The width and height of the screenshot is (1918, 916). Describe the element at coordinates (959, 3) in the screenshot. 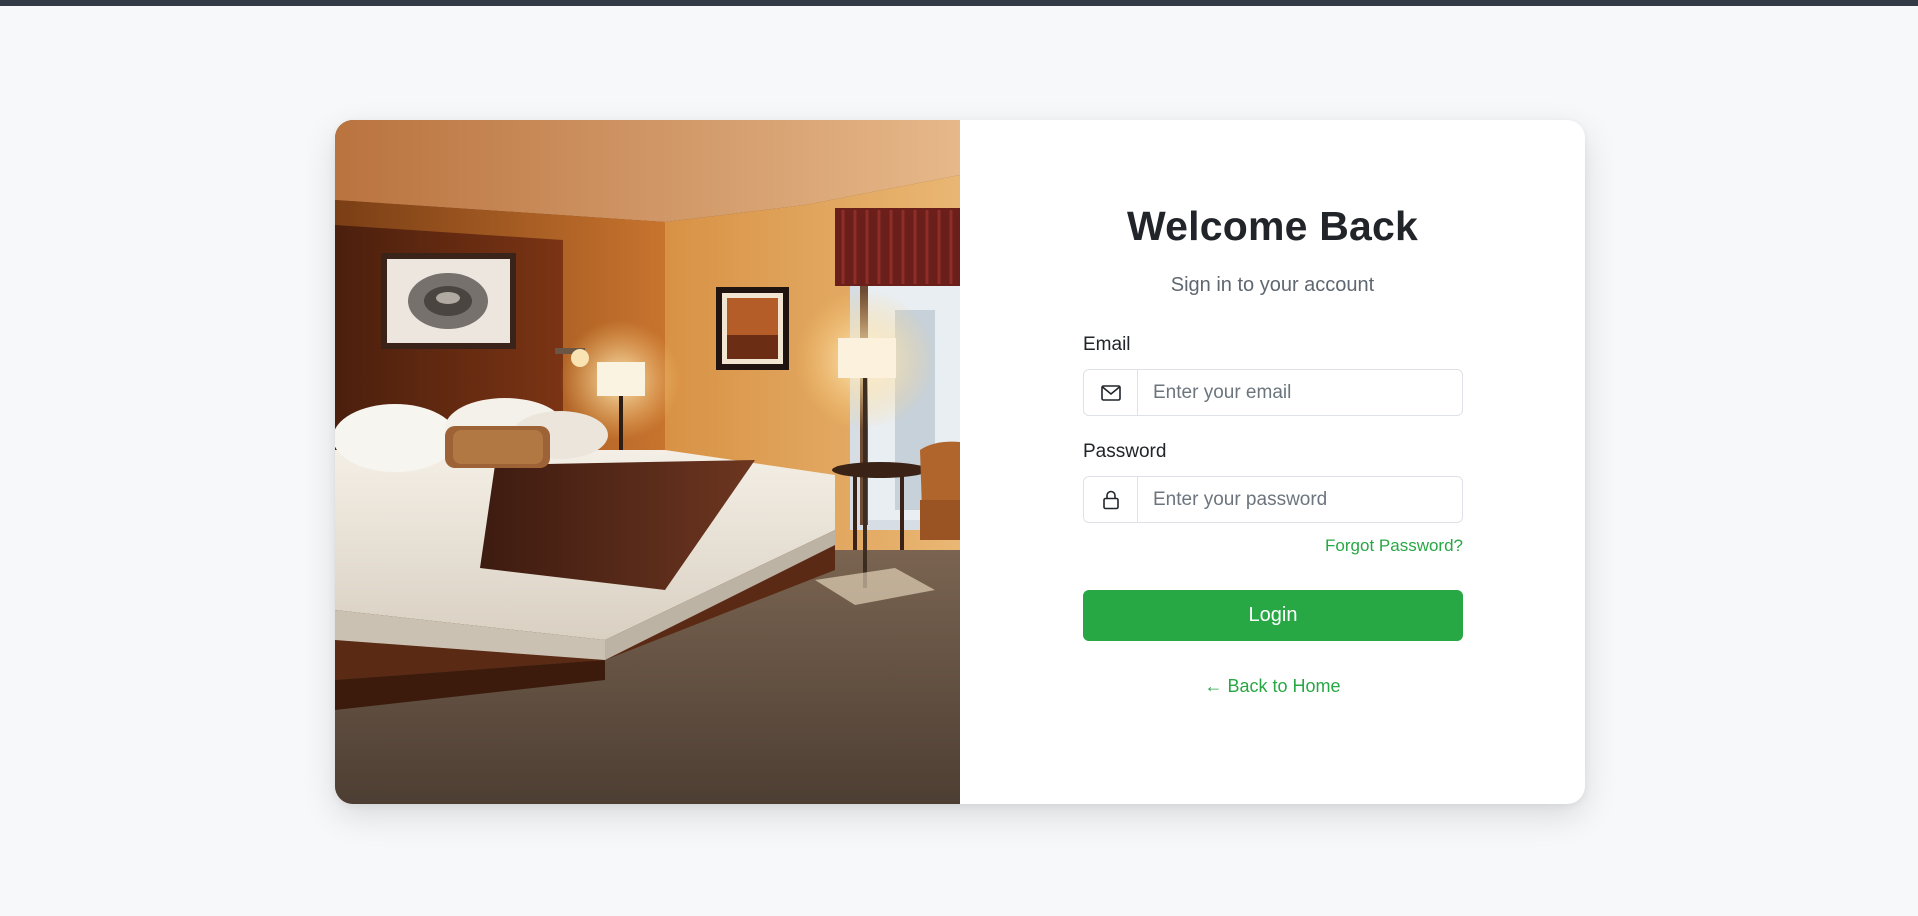

I see `top-bar` at that location.